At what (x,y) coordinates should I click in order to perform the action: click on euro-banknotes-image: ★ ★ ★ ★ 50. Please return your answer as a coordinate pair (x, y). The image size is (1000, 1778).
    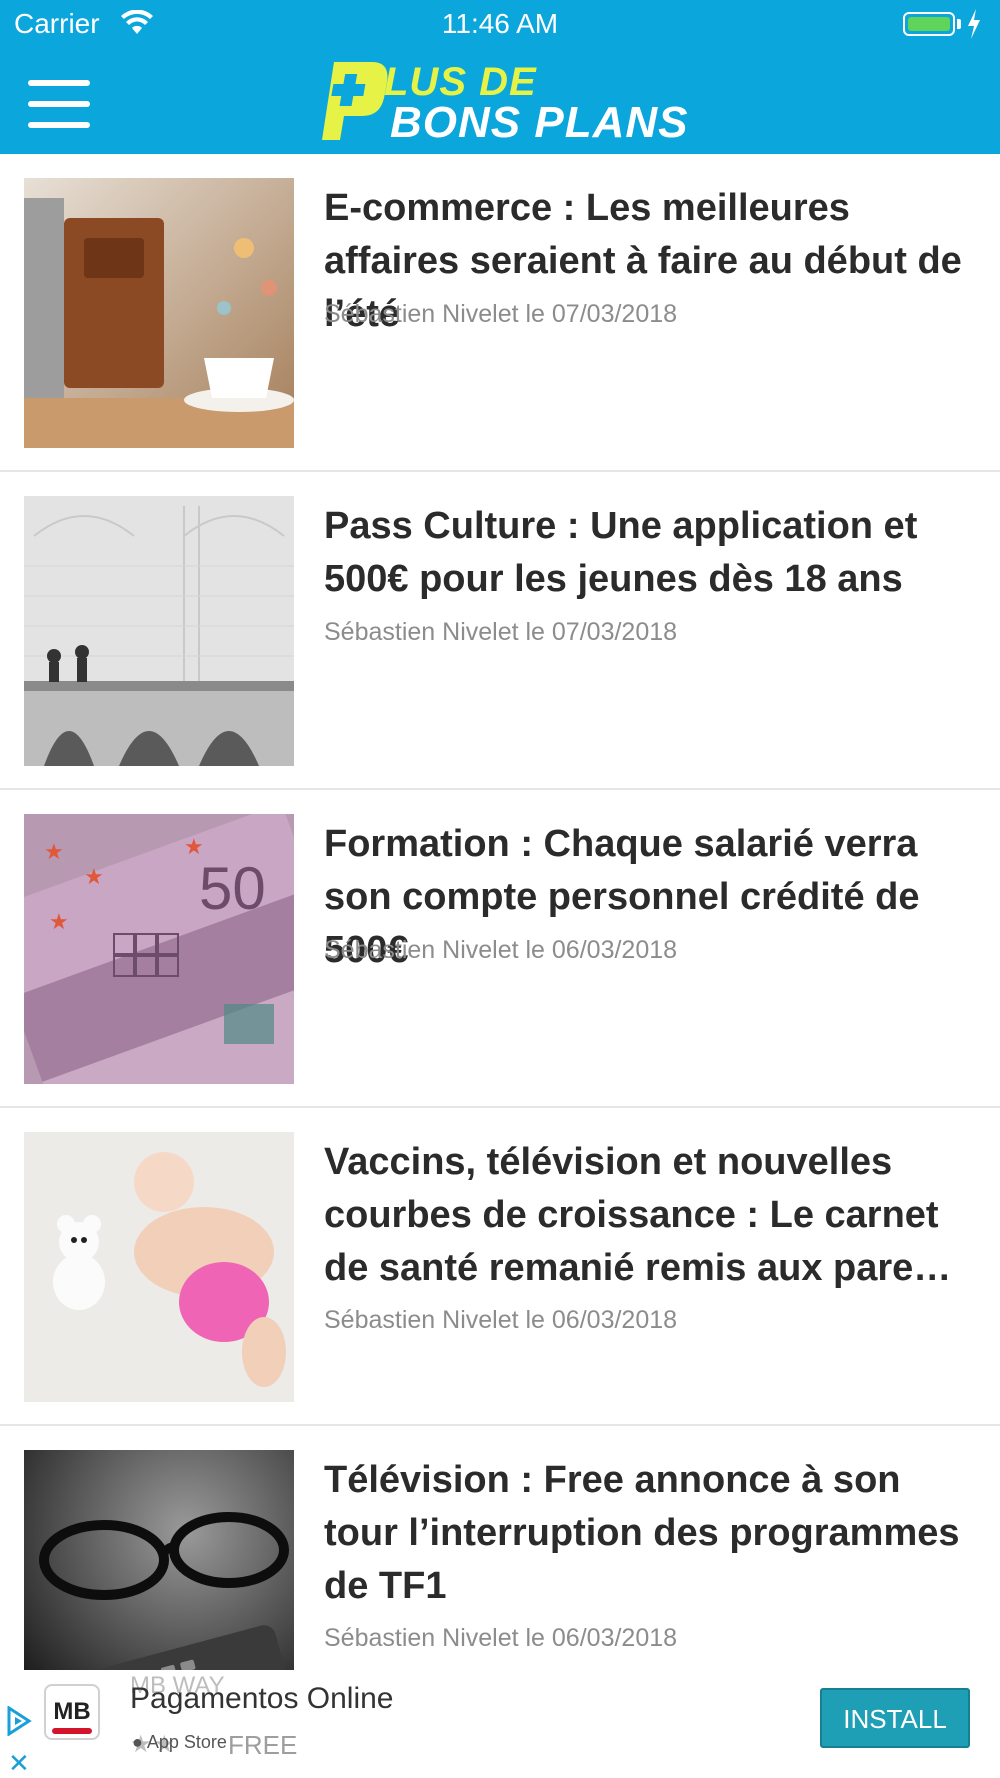
    Looking at the image, I should click on (159, 949).